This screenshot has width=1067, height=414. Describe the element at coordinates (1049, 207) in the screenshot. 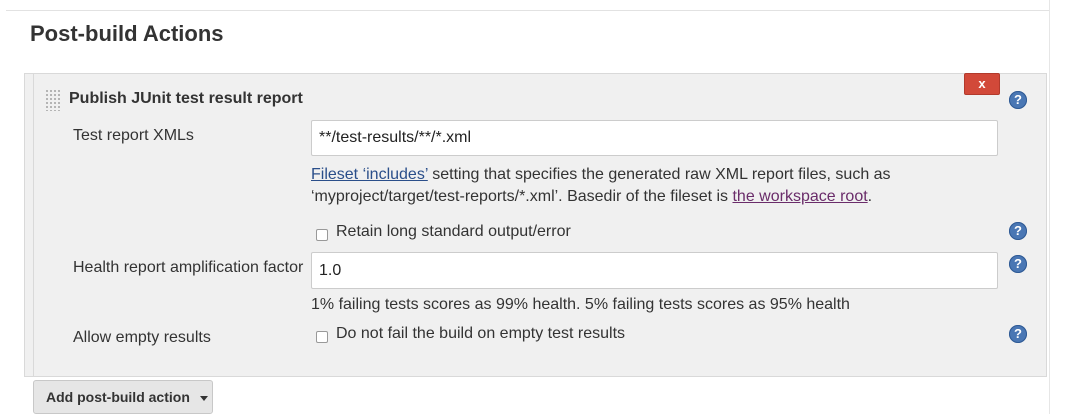

I see `right-divider` at that location.